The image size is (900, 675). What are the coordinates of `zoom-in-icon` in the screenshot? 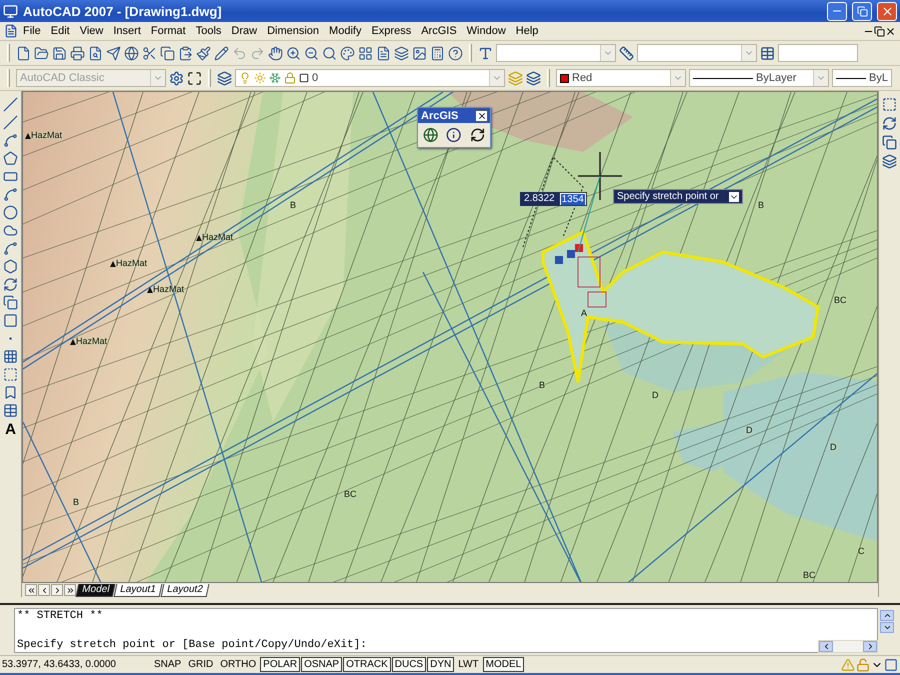 It's located at (293, 53).